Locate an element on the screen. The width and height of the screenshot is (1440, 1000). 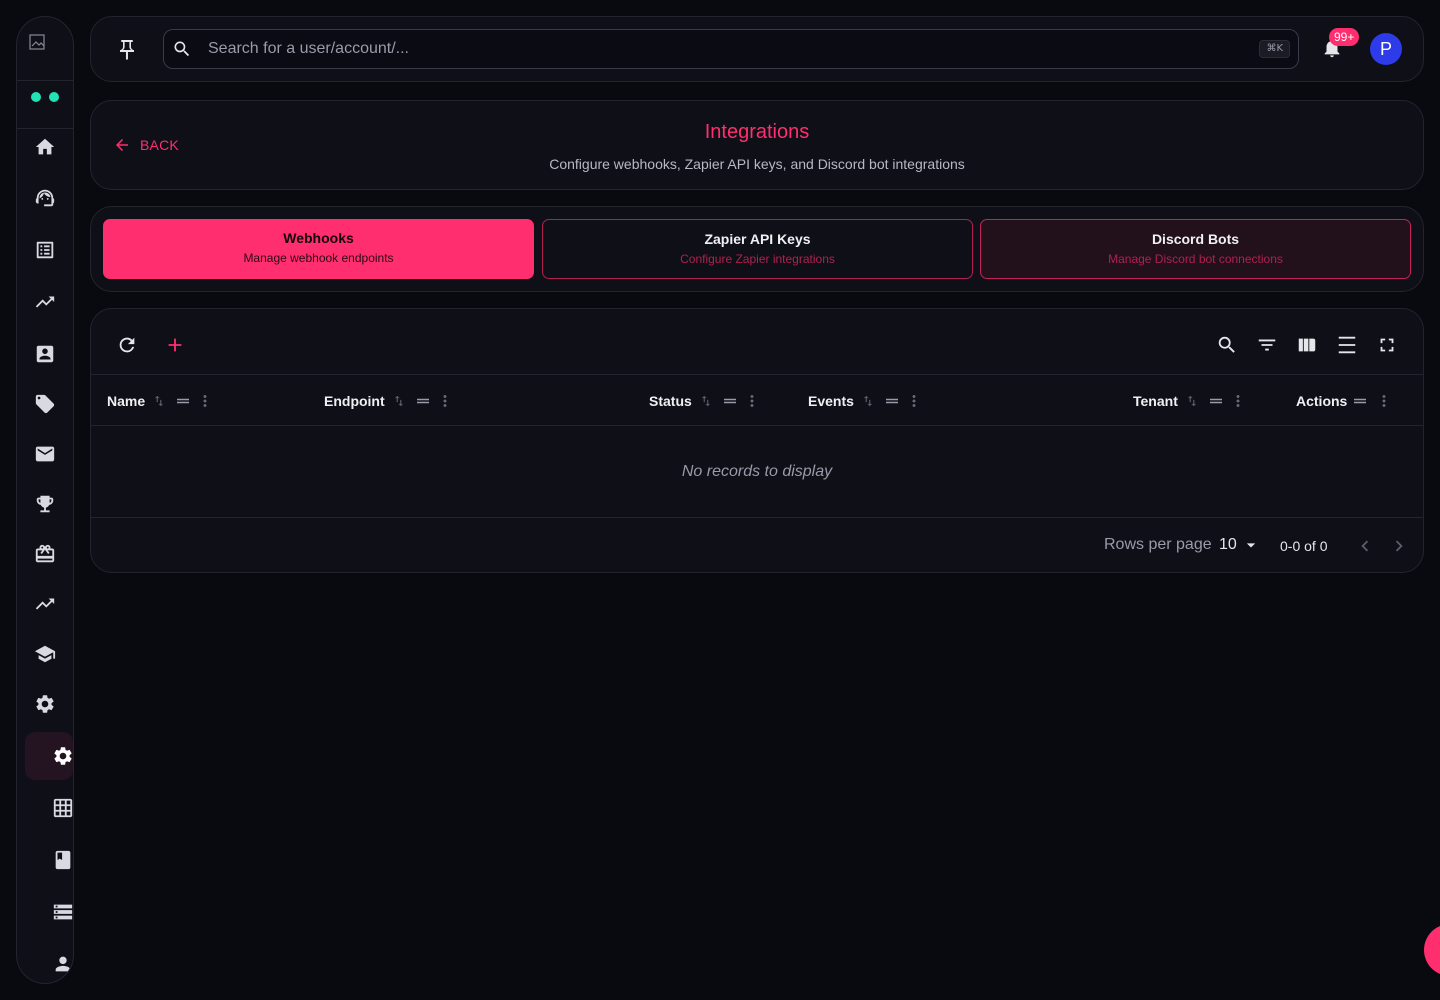
rows-per-page-select: 10 is located at coordinates (1240, 545).